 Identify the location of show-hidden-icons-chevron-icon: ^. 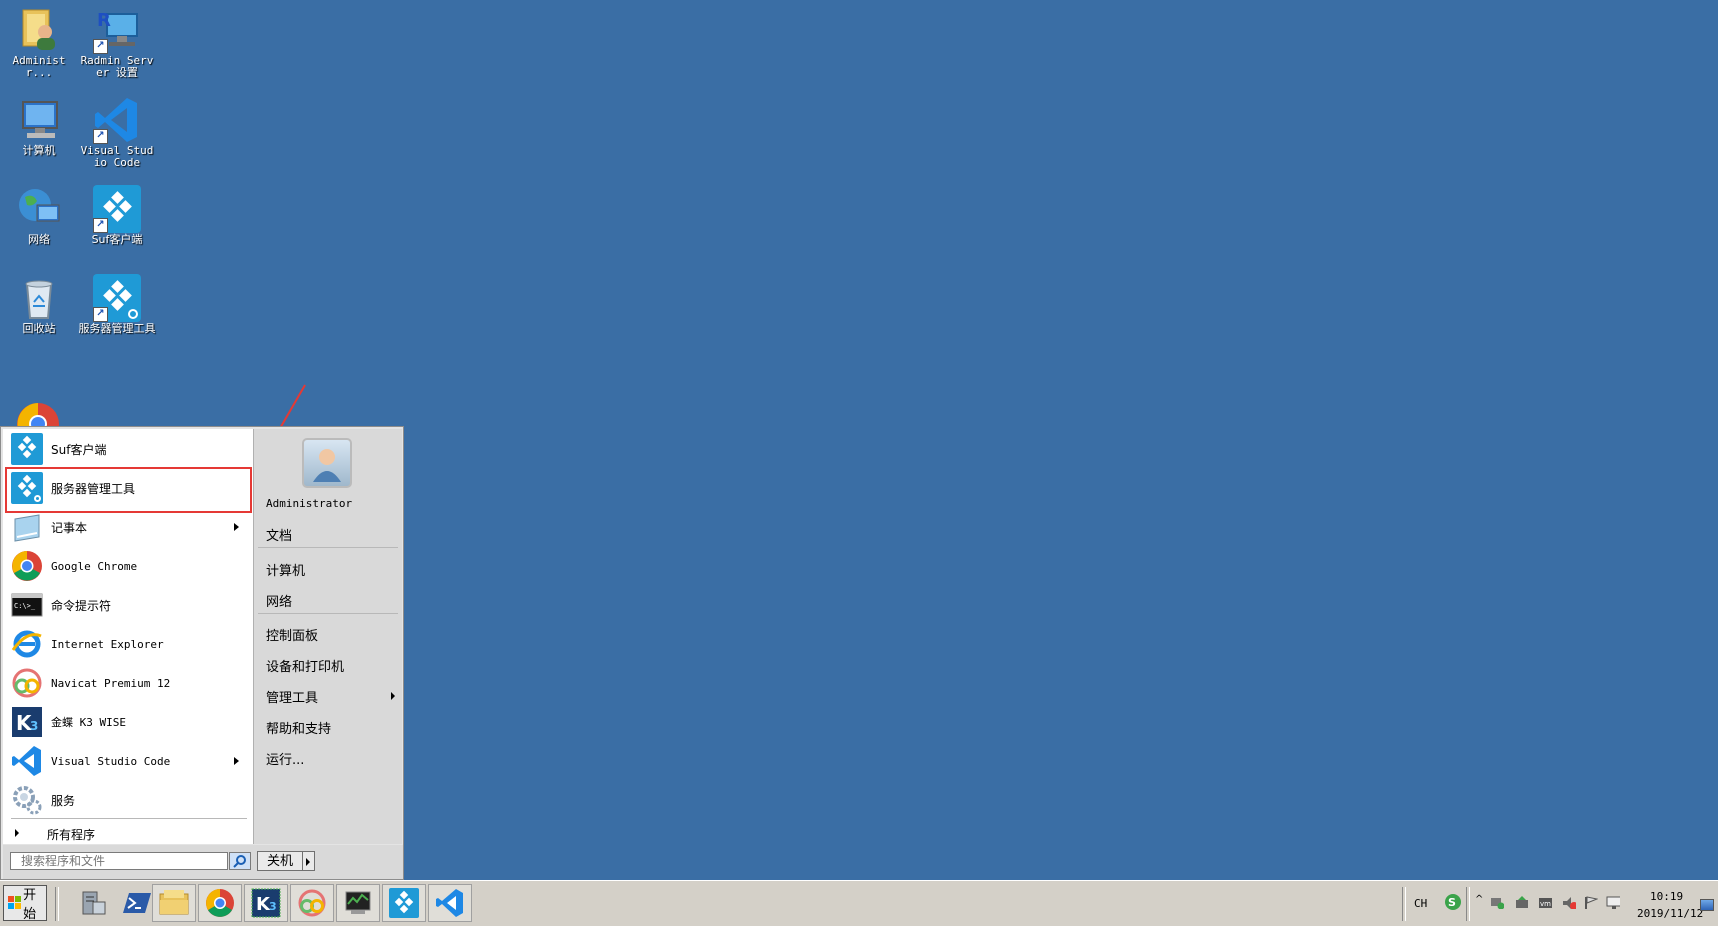
(1479, 899).